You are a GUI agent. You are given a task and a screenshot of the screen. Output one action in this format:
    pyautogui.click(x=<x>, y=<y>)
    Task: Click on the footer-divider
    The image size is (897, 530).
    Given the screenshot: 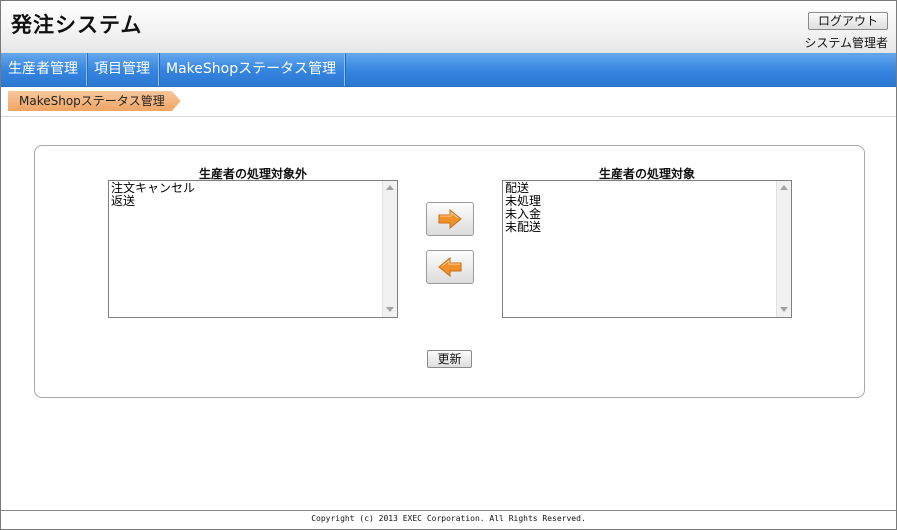 What is the action you would take?
    pyautogui.click(x=448, y=510)
    